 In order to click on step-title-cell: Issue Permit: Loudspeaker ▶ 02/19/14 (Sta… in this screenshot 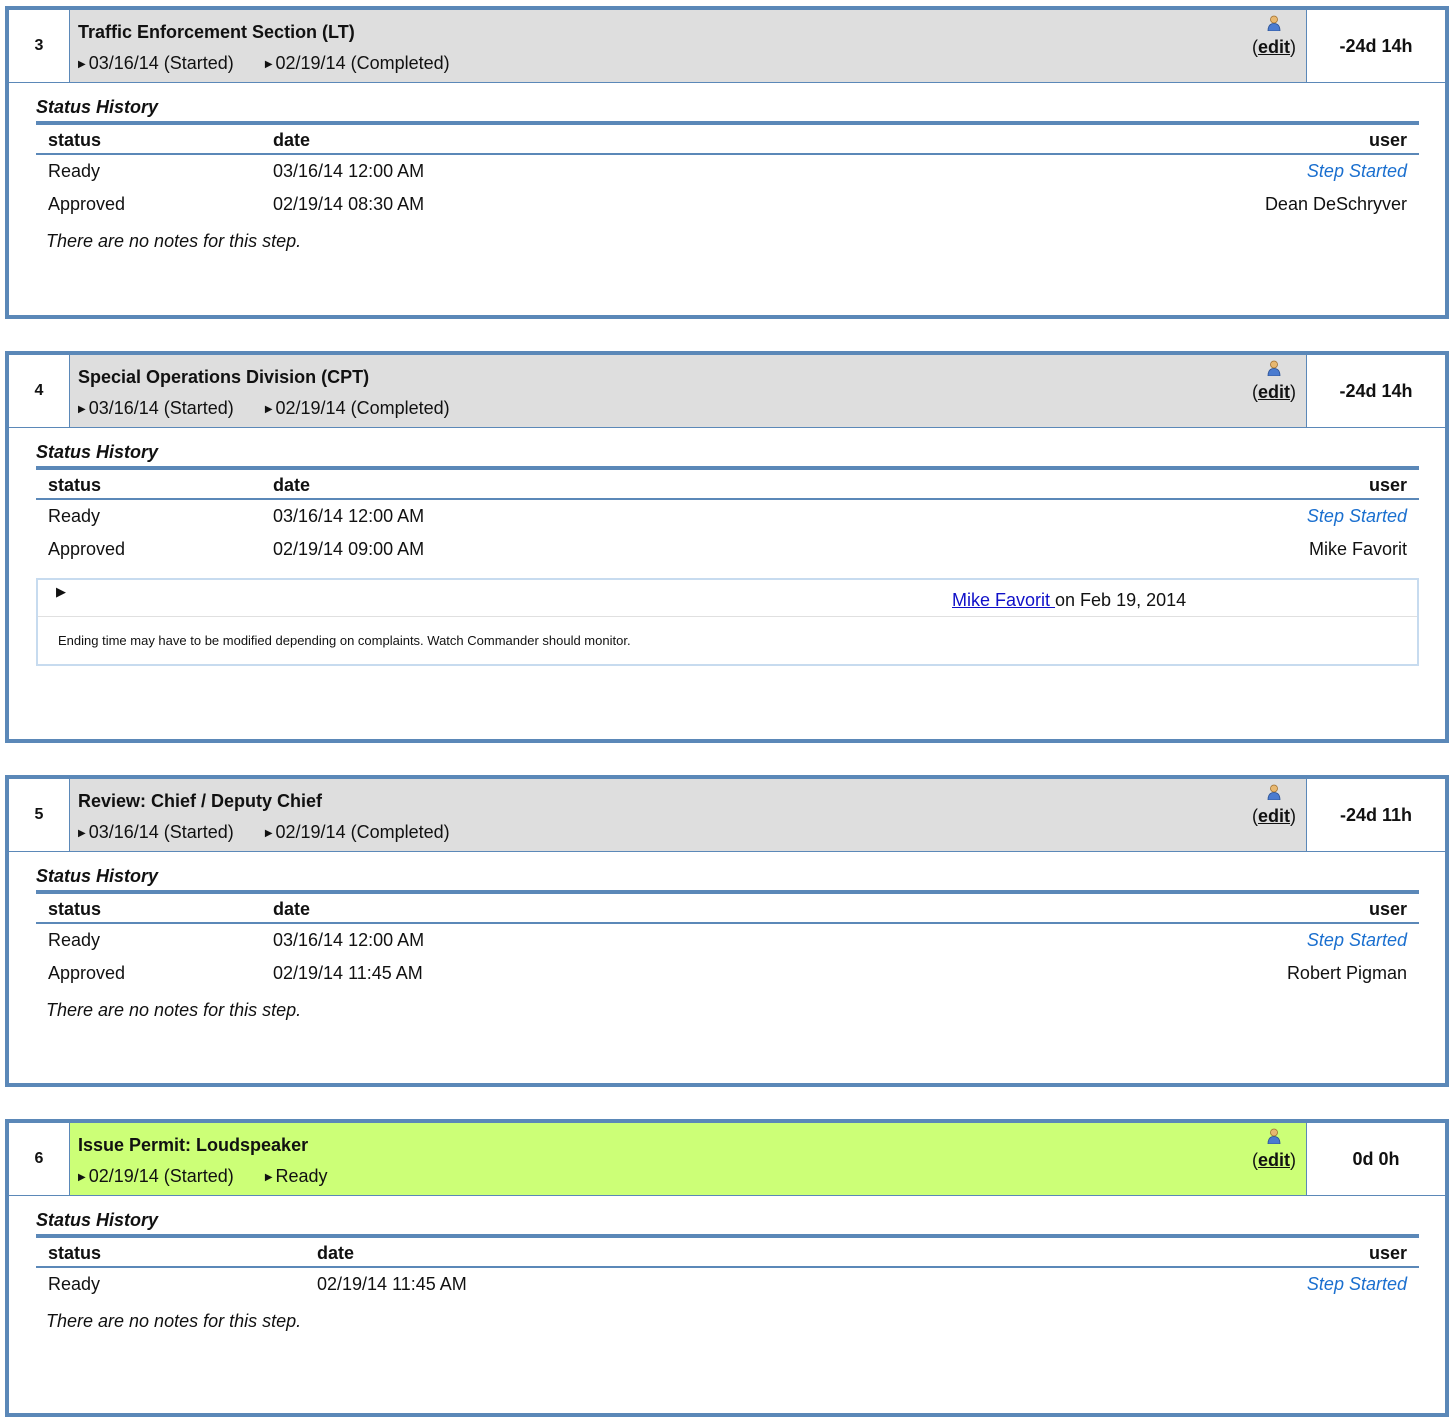, I will do `click(688, 1159)`.